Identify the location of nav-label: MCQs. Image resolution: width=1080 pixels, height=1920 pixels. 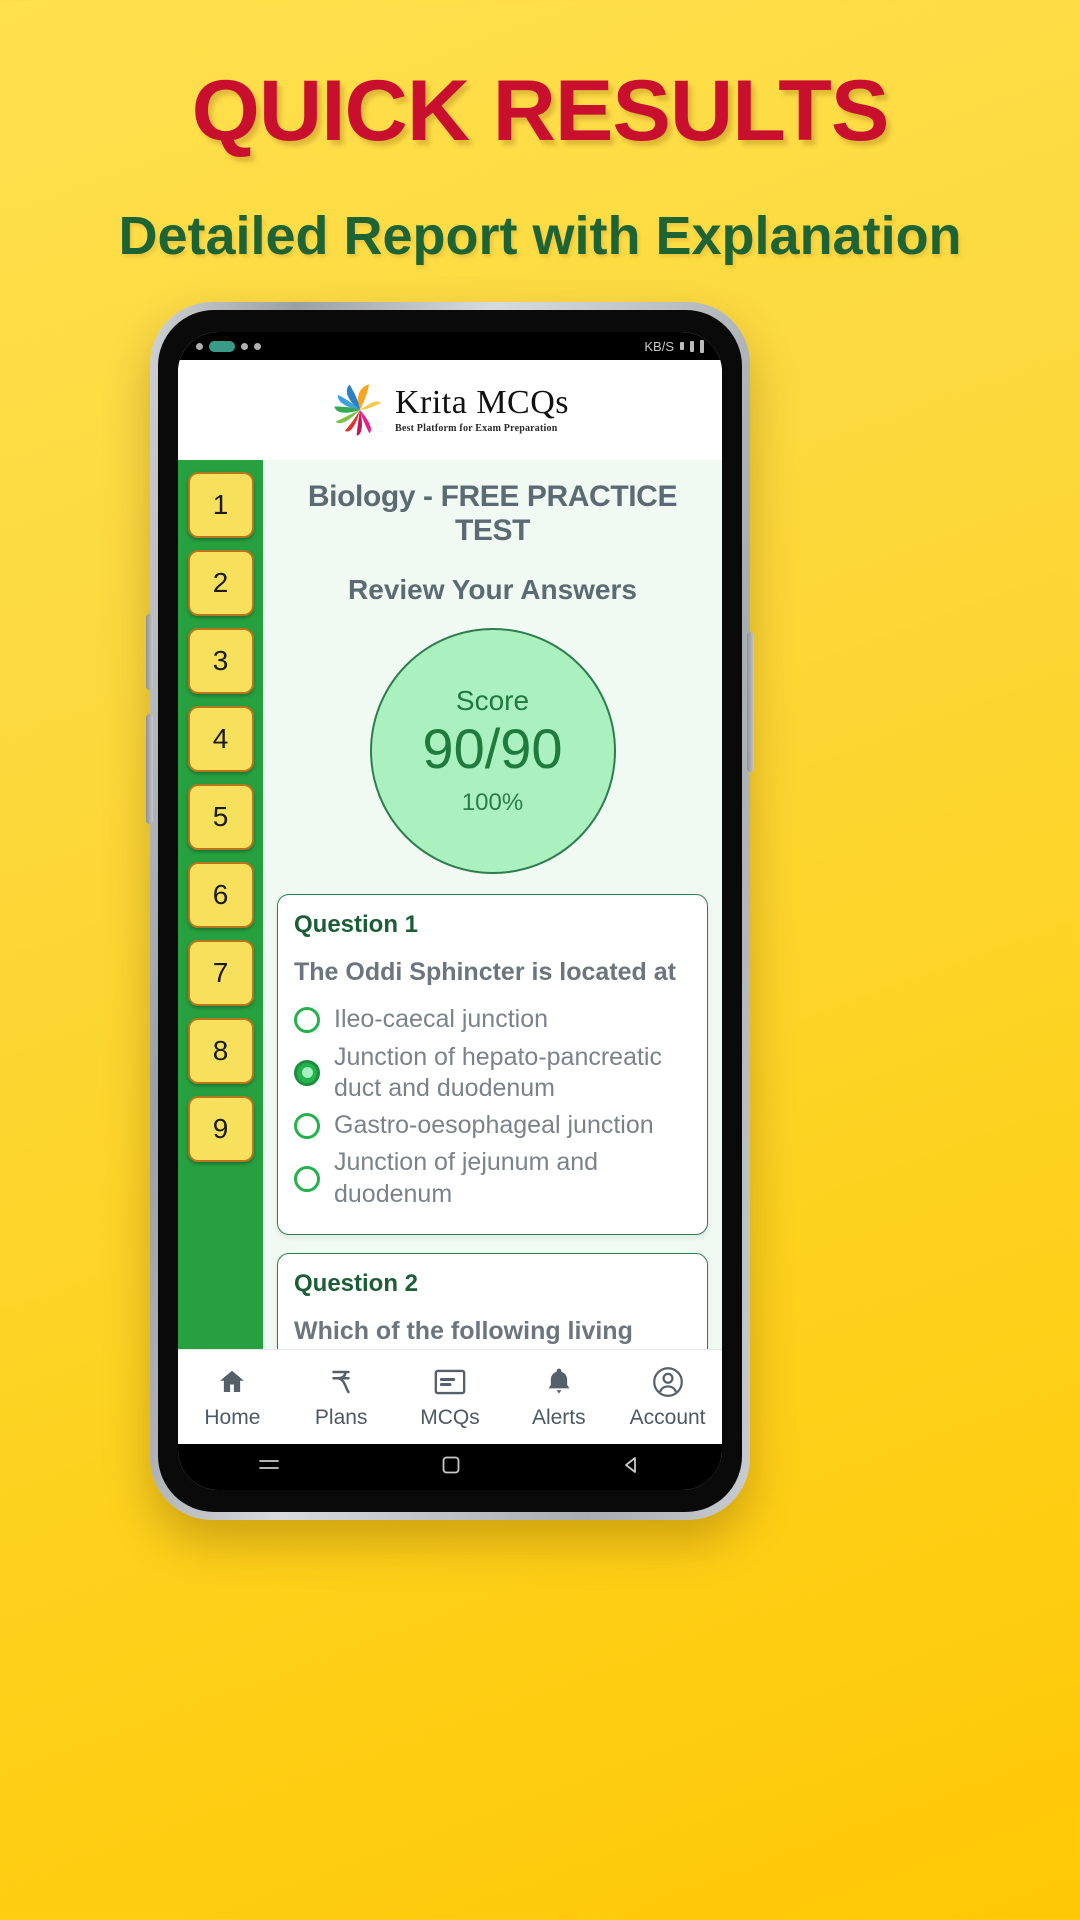
(450, 1417).